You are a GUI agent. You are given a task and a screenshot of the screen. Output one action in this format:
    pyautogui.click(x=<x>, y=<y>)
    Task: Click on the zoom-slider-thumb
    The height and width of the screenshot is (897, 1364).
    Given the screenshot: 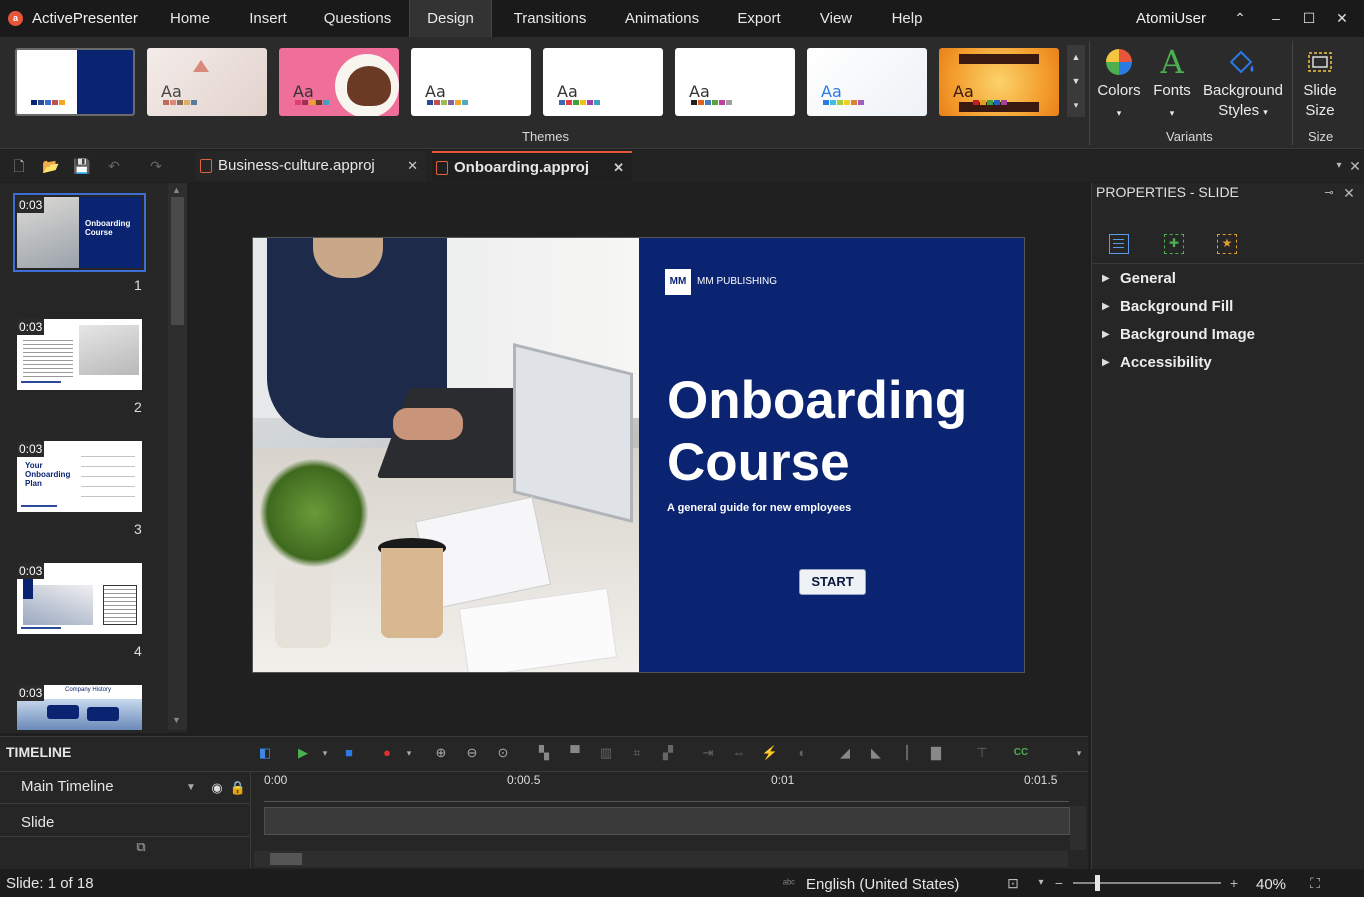 What is the action you would take?
    pyautogui.click(x=1097, y=883)
    